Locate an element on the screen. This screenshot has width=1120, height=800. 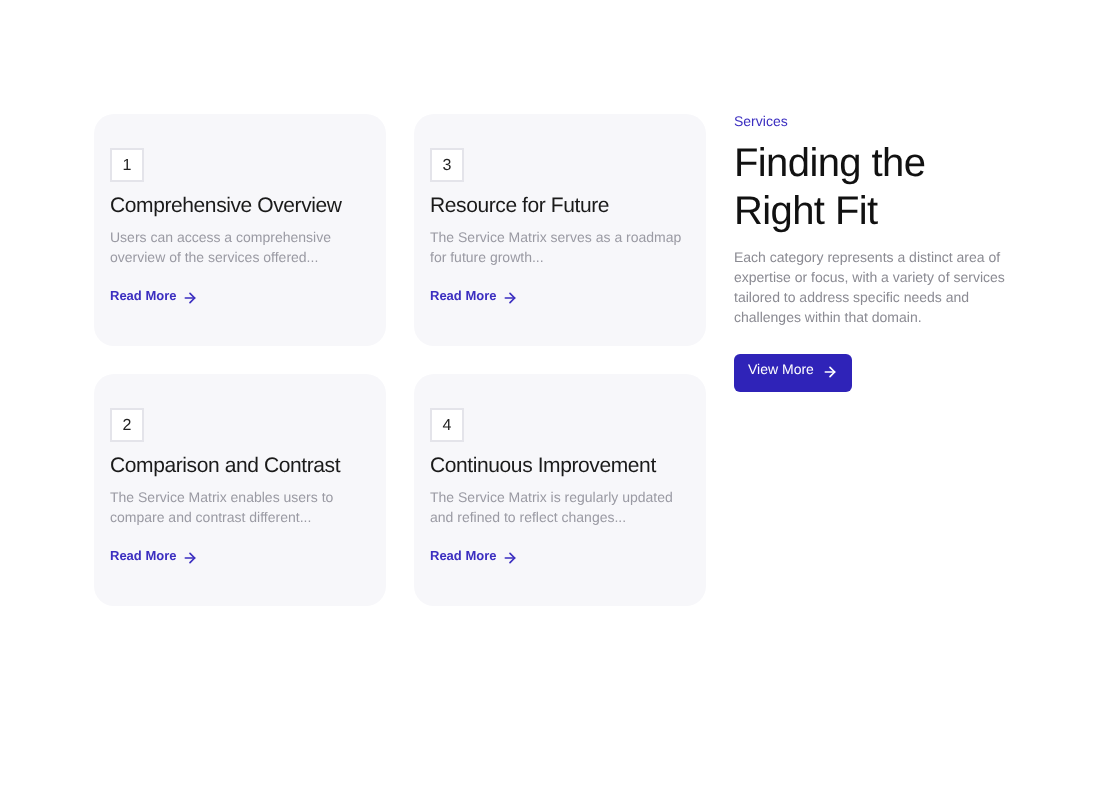
card-number: 1 is located at coordinates (127, 165).